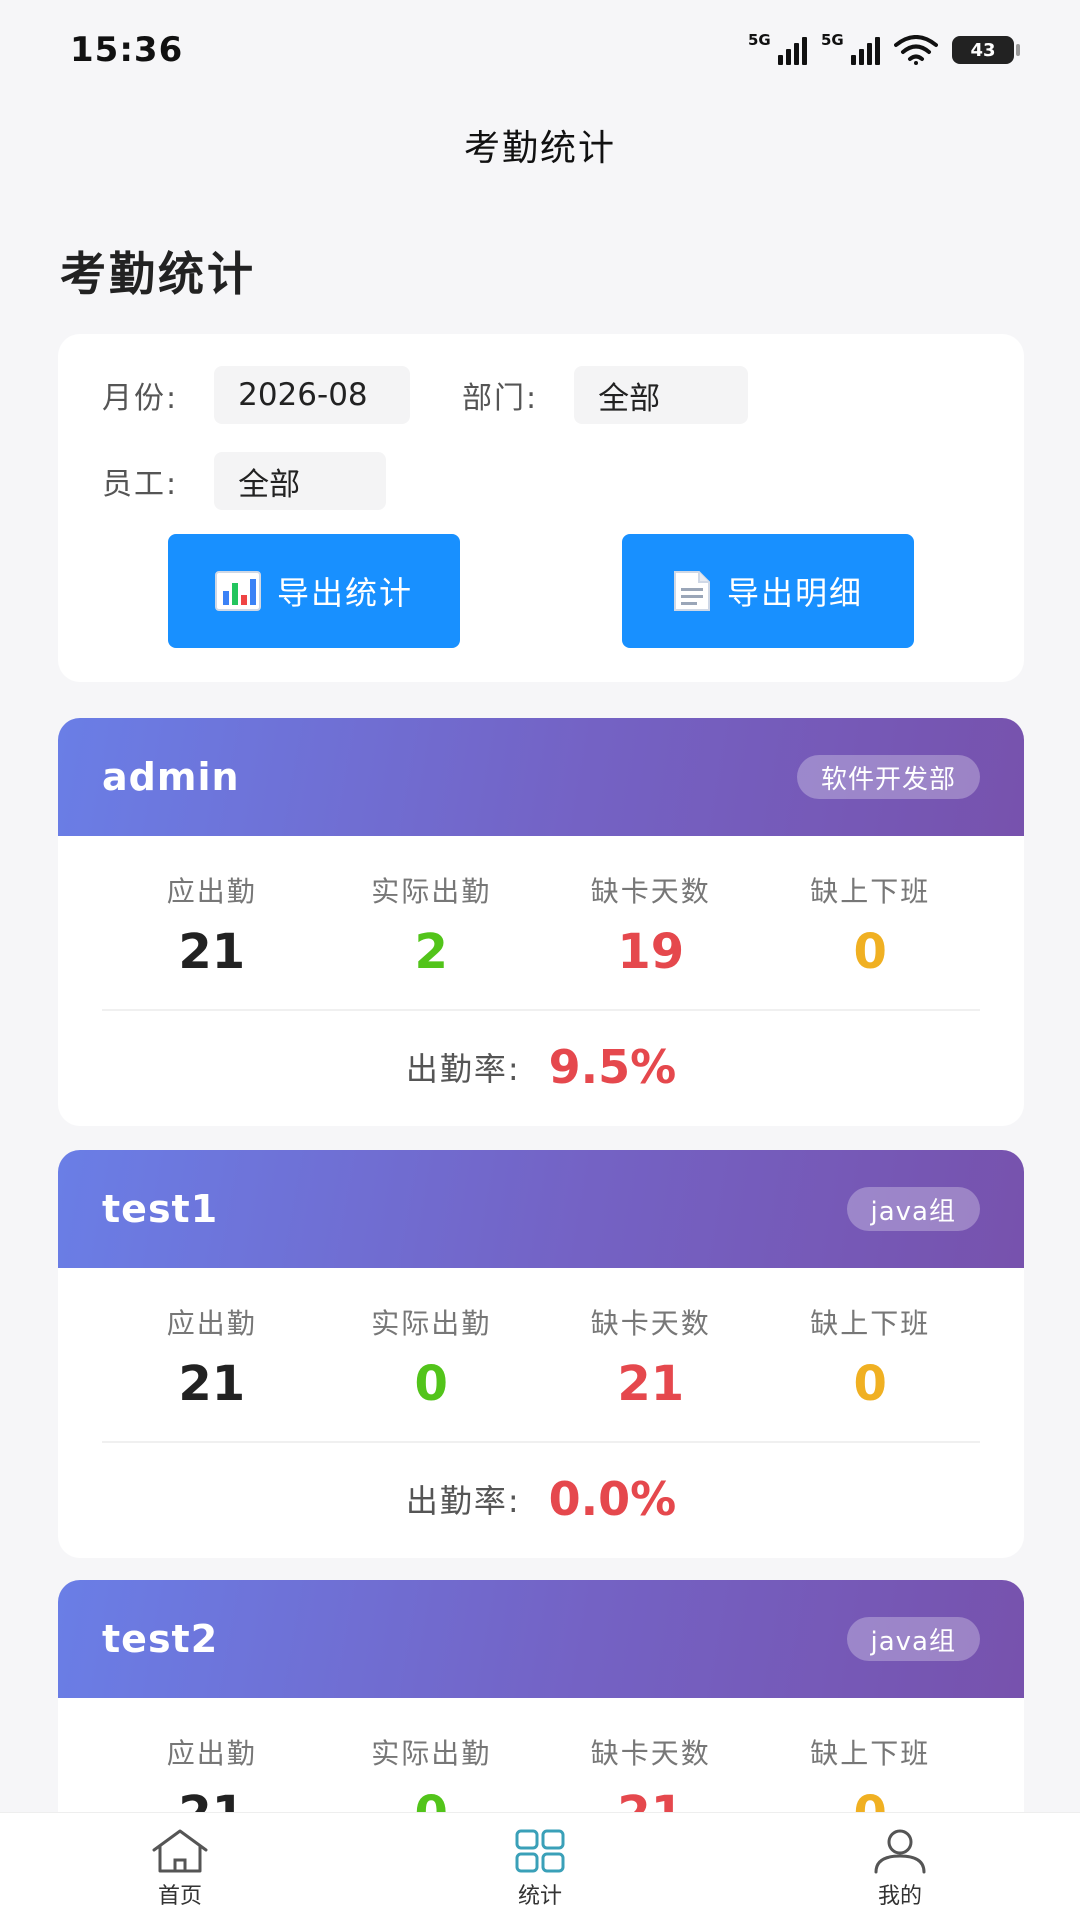 This screenshot has width=1080, height=1920. What do you see at coordinates (651, 1354) in the screenshot?
I see `stat-missing-days: 缺卡天数 21` at bounding box center [651, 1354].